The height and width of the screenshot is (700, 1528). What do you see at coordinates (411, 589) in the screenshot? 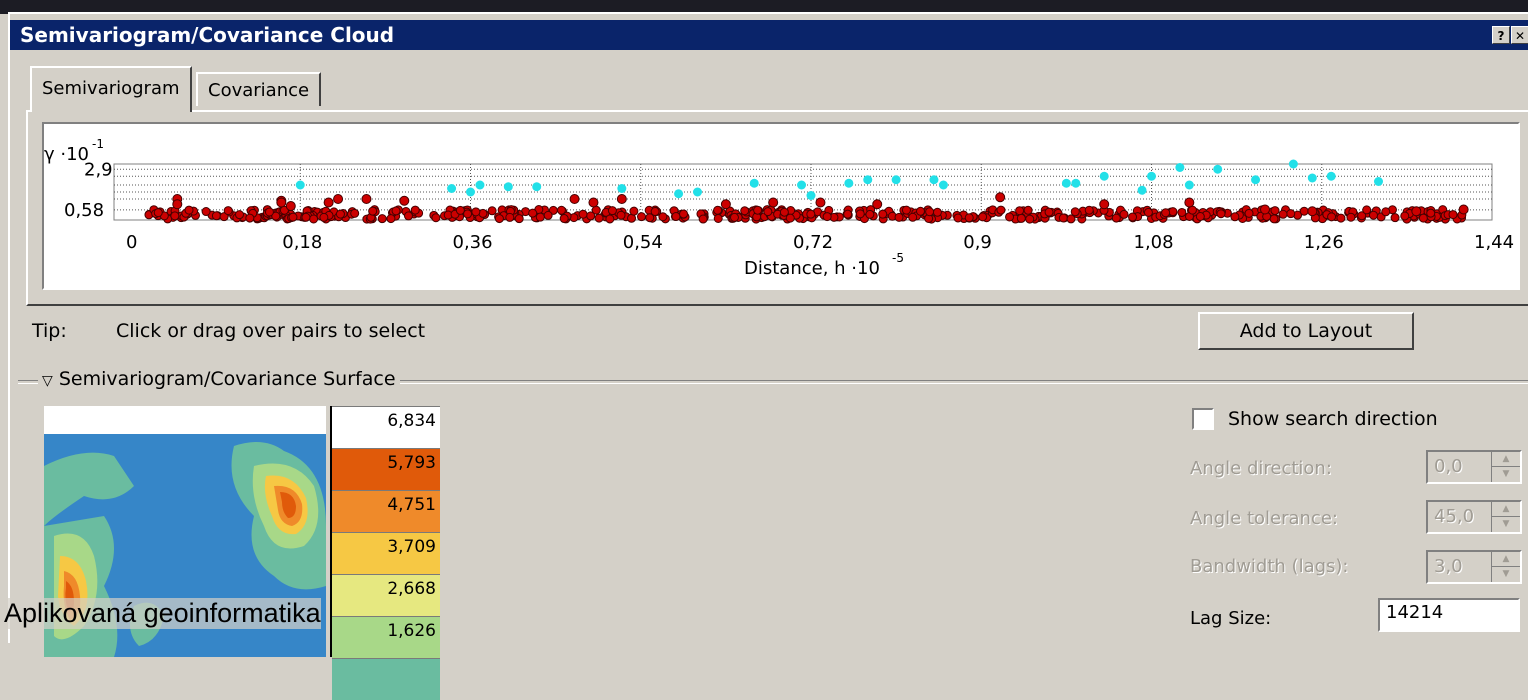
I see `legend-value-4: 2,668` at bounding box center [411, 589].